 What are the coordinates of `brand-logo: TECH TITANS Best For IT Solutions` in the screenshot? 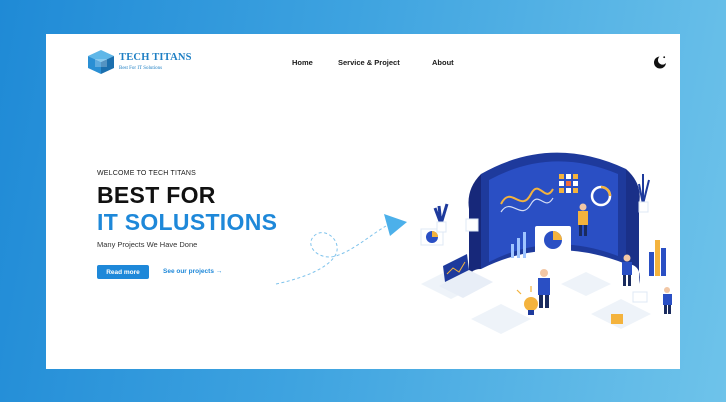 It's located at (139, 62).